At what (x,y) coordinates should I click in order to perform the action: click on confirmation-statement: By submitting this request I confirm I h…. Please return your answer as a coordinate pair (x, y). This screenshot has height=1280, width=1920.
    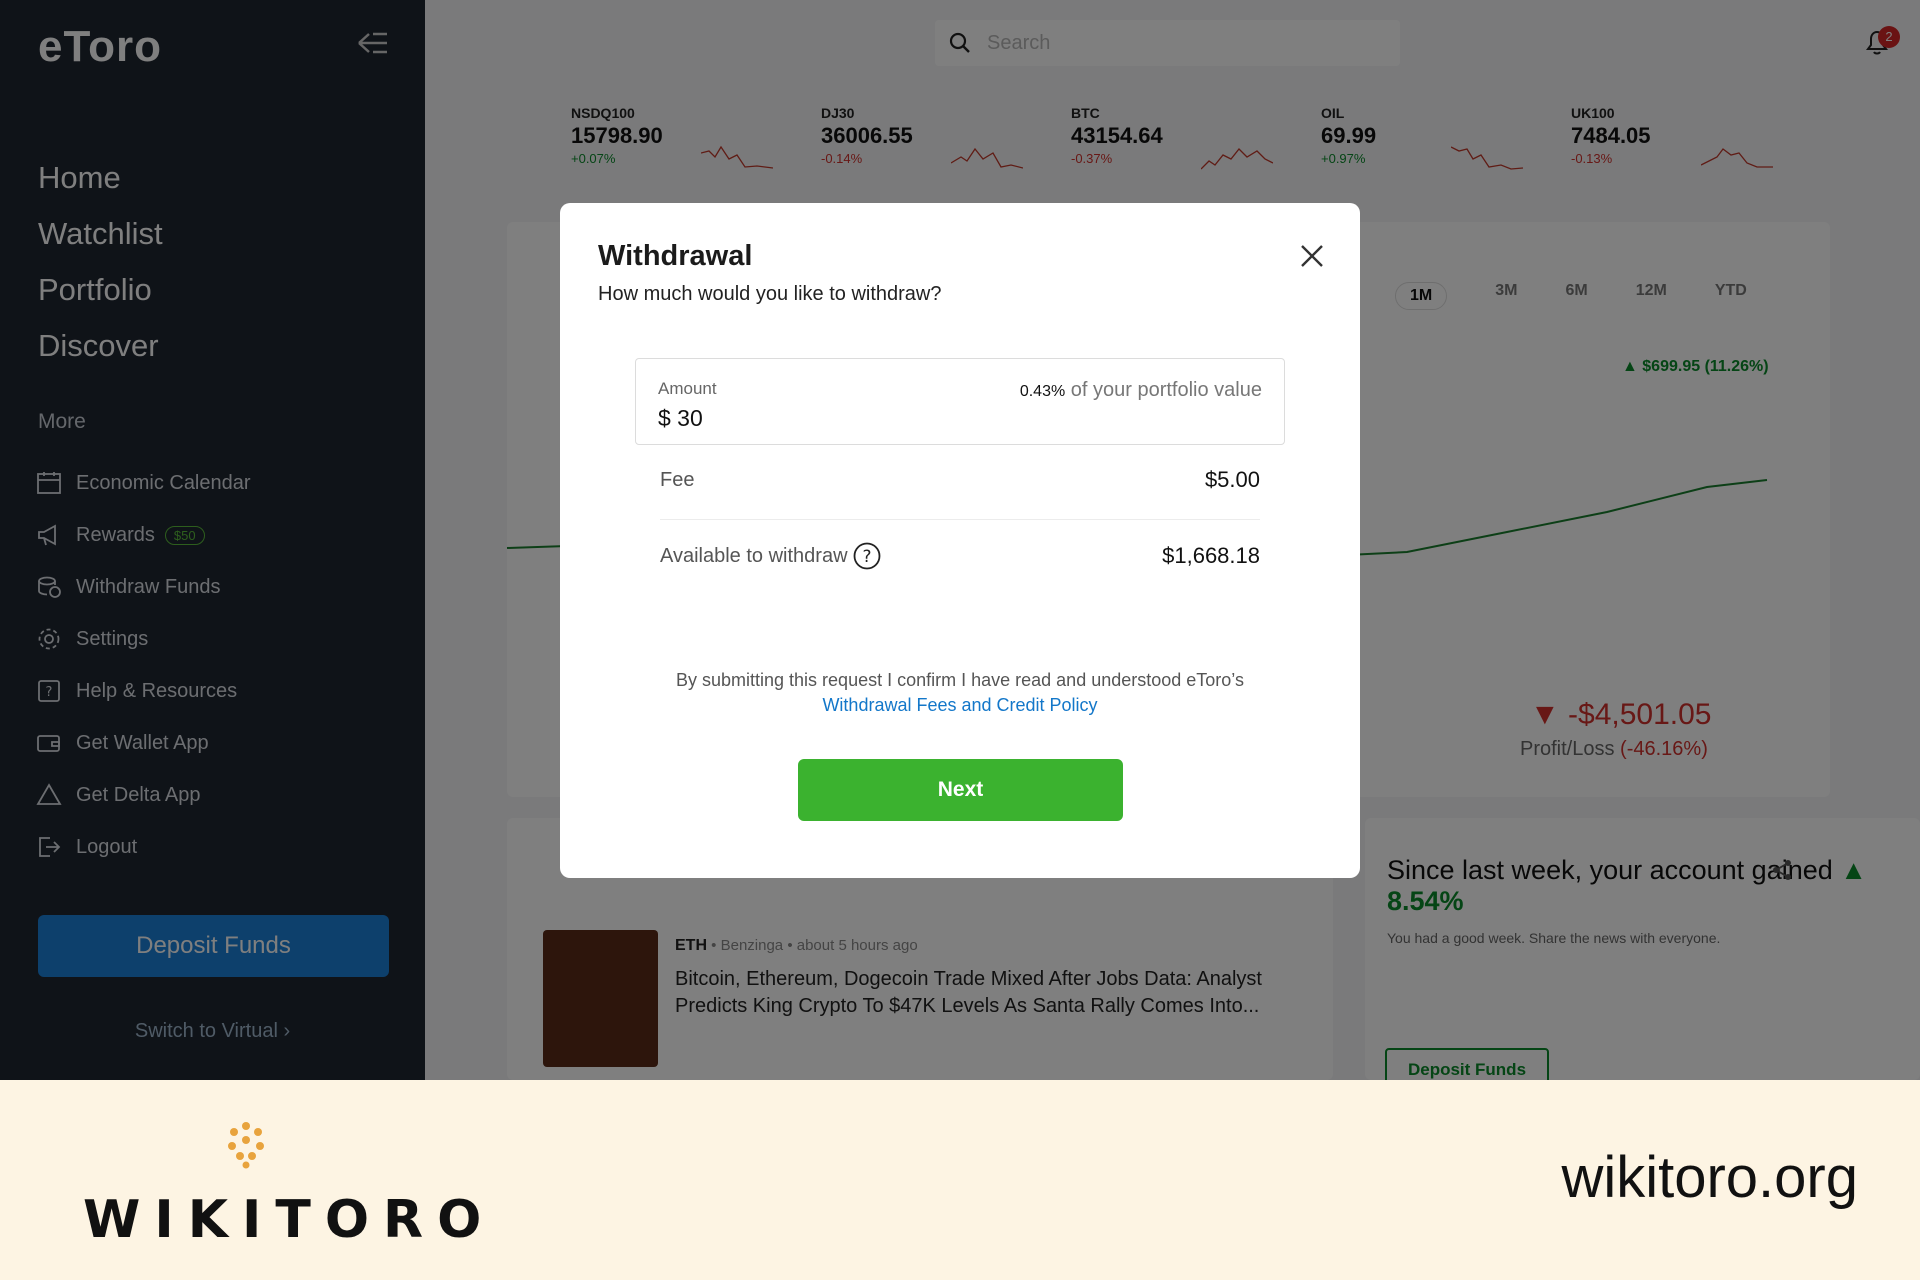
    Looking at the image, I should click on (960, 680).